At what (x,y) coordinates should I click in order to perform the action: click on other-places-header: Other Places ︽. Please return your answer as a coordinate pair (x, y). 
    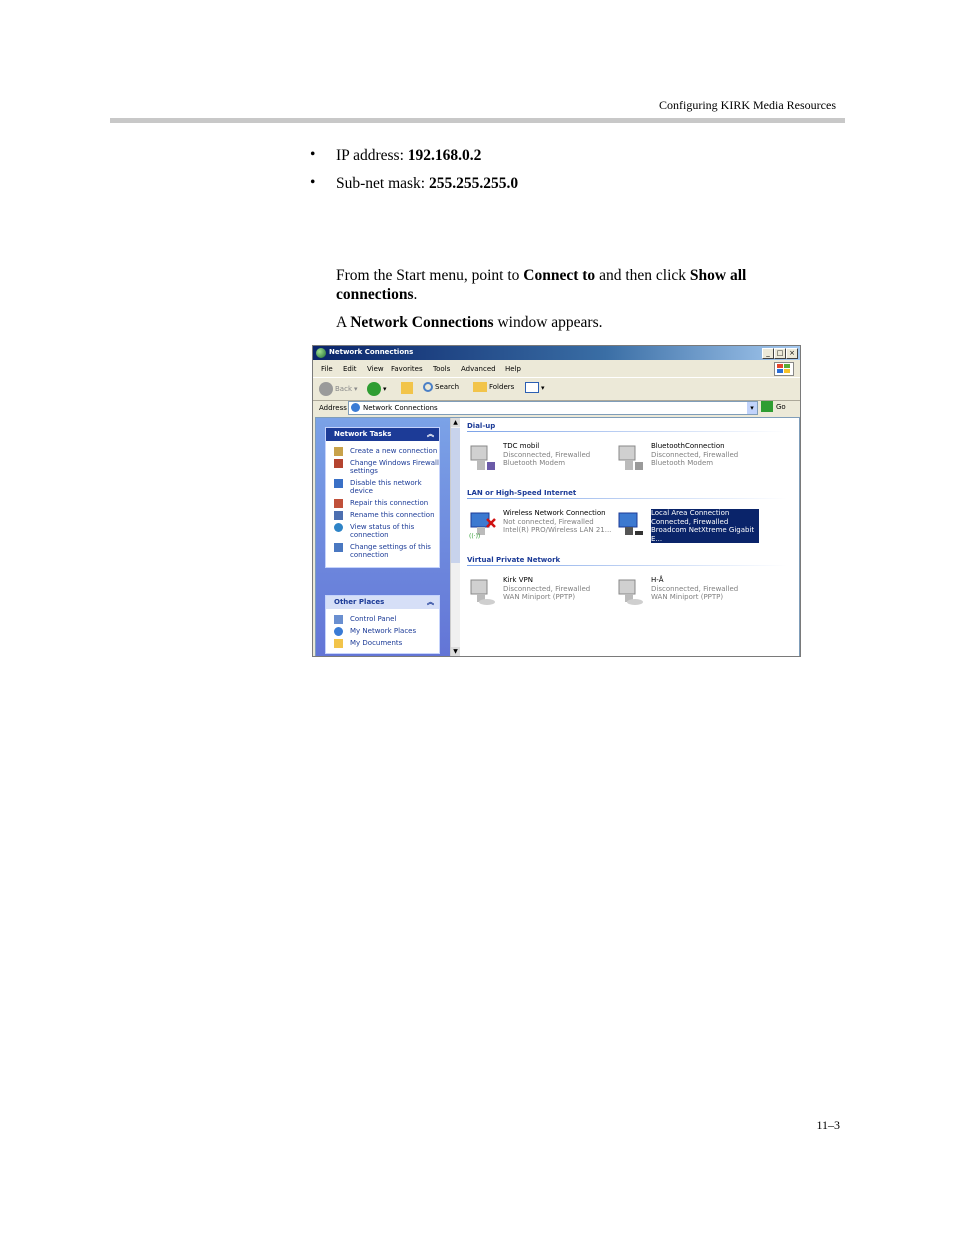
    Looking at the image, I should click on (382, 602).